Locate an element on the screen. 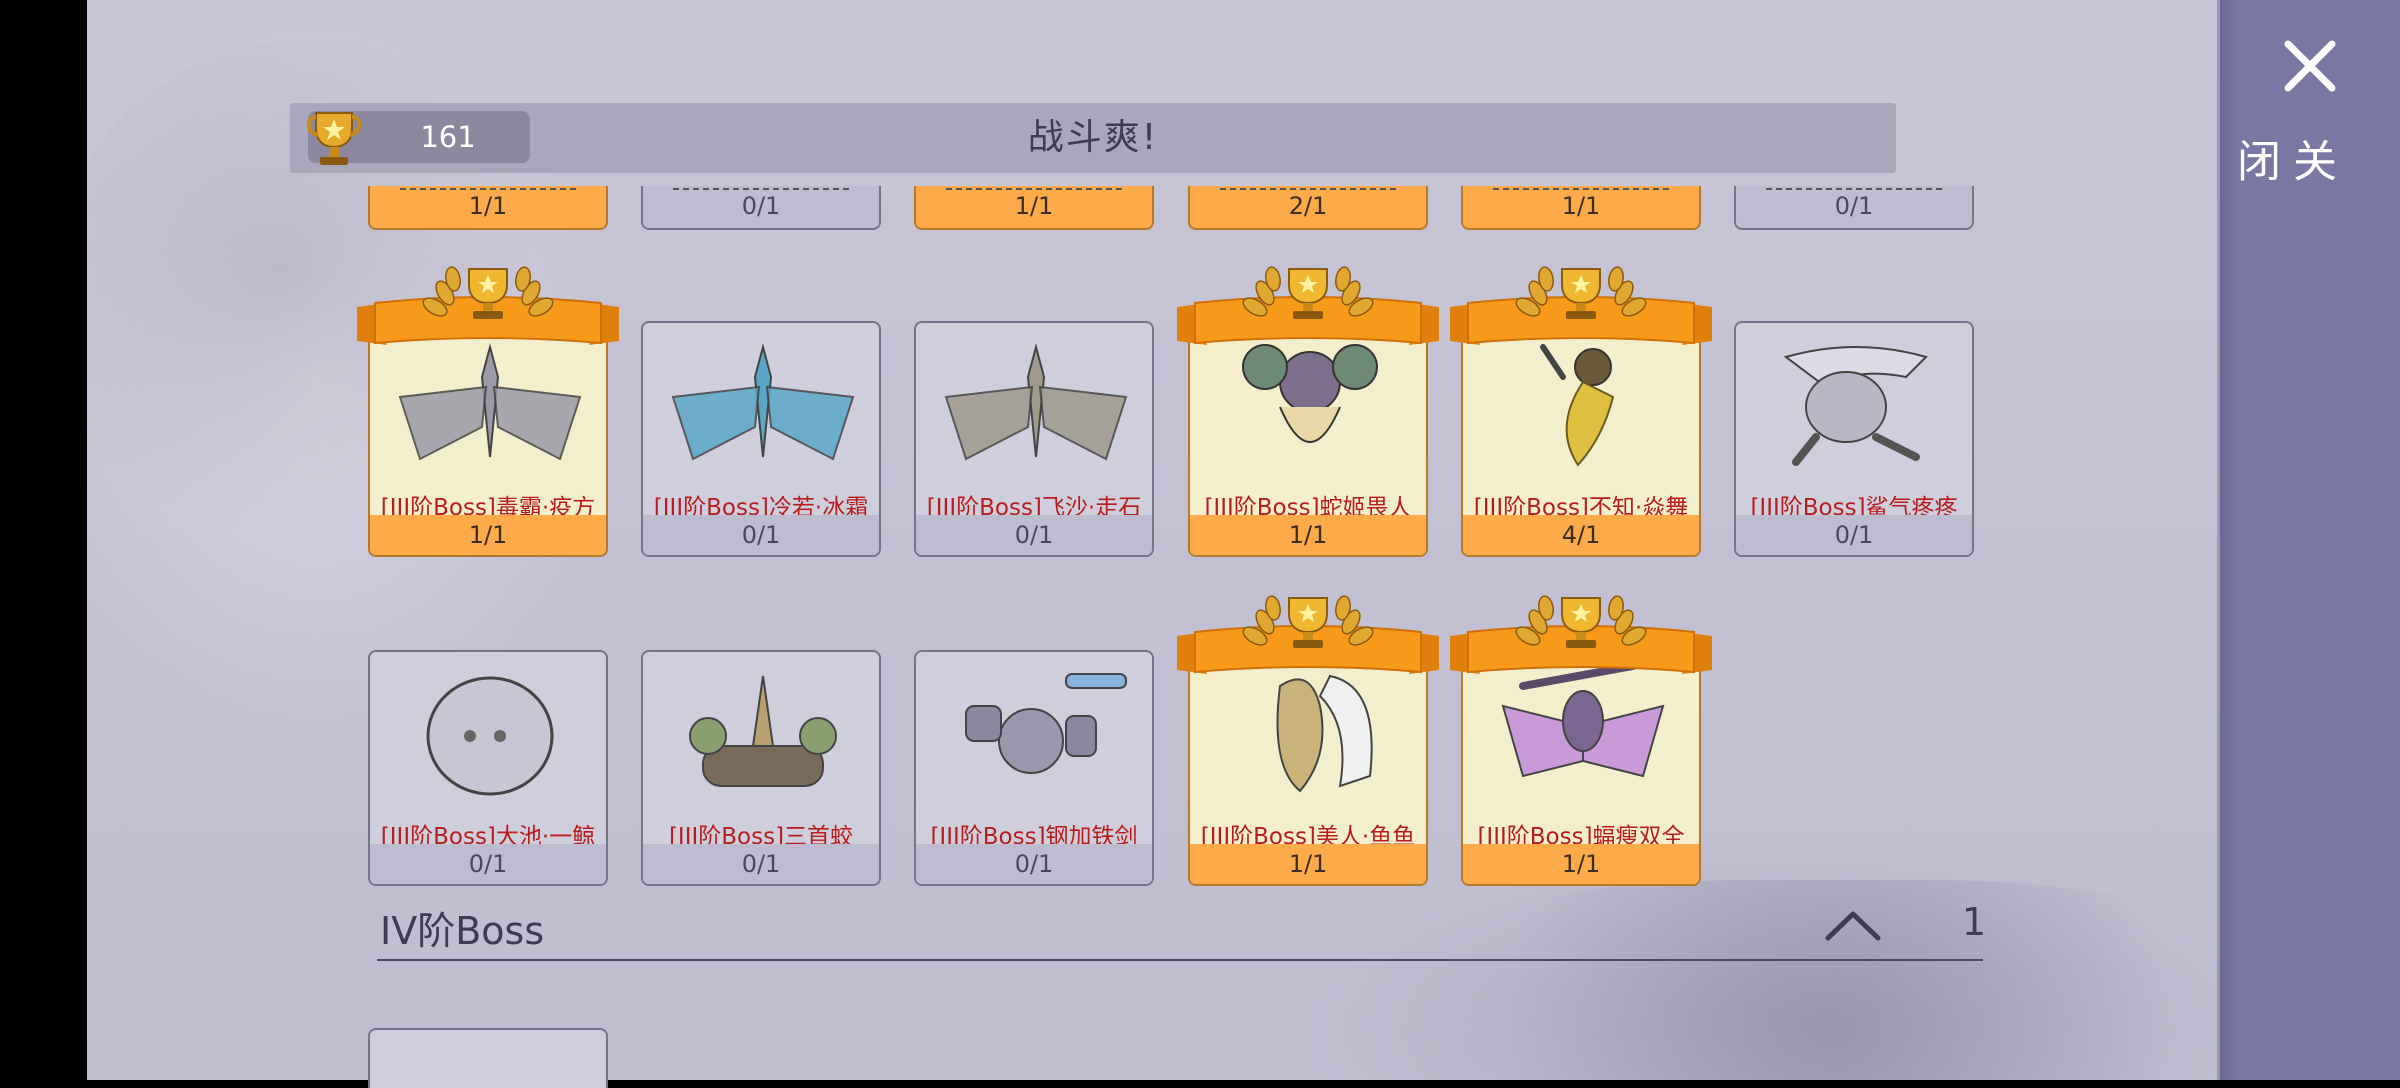  boss-card: [III阶Boss]鲨气疼疼 0/1 is located at coordinates (1854, 439).